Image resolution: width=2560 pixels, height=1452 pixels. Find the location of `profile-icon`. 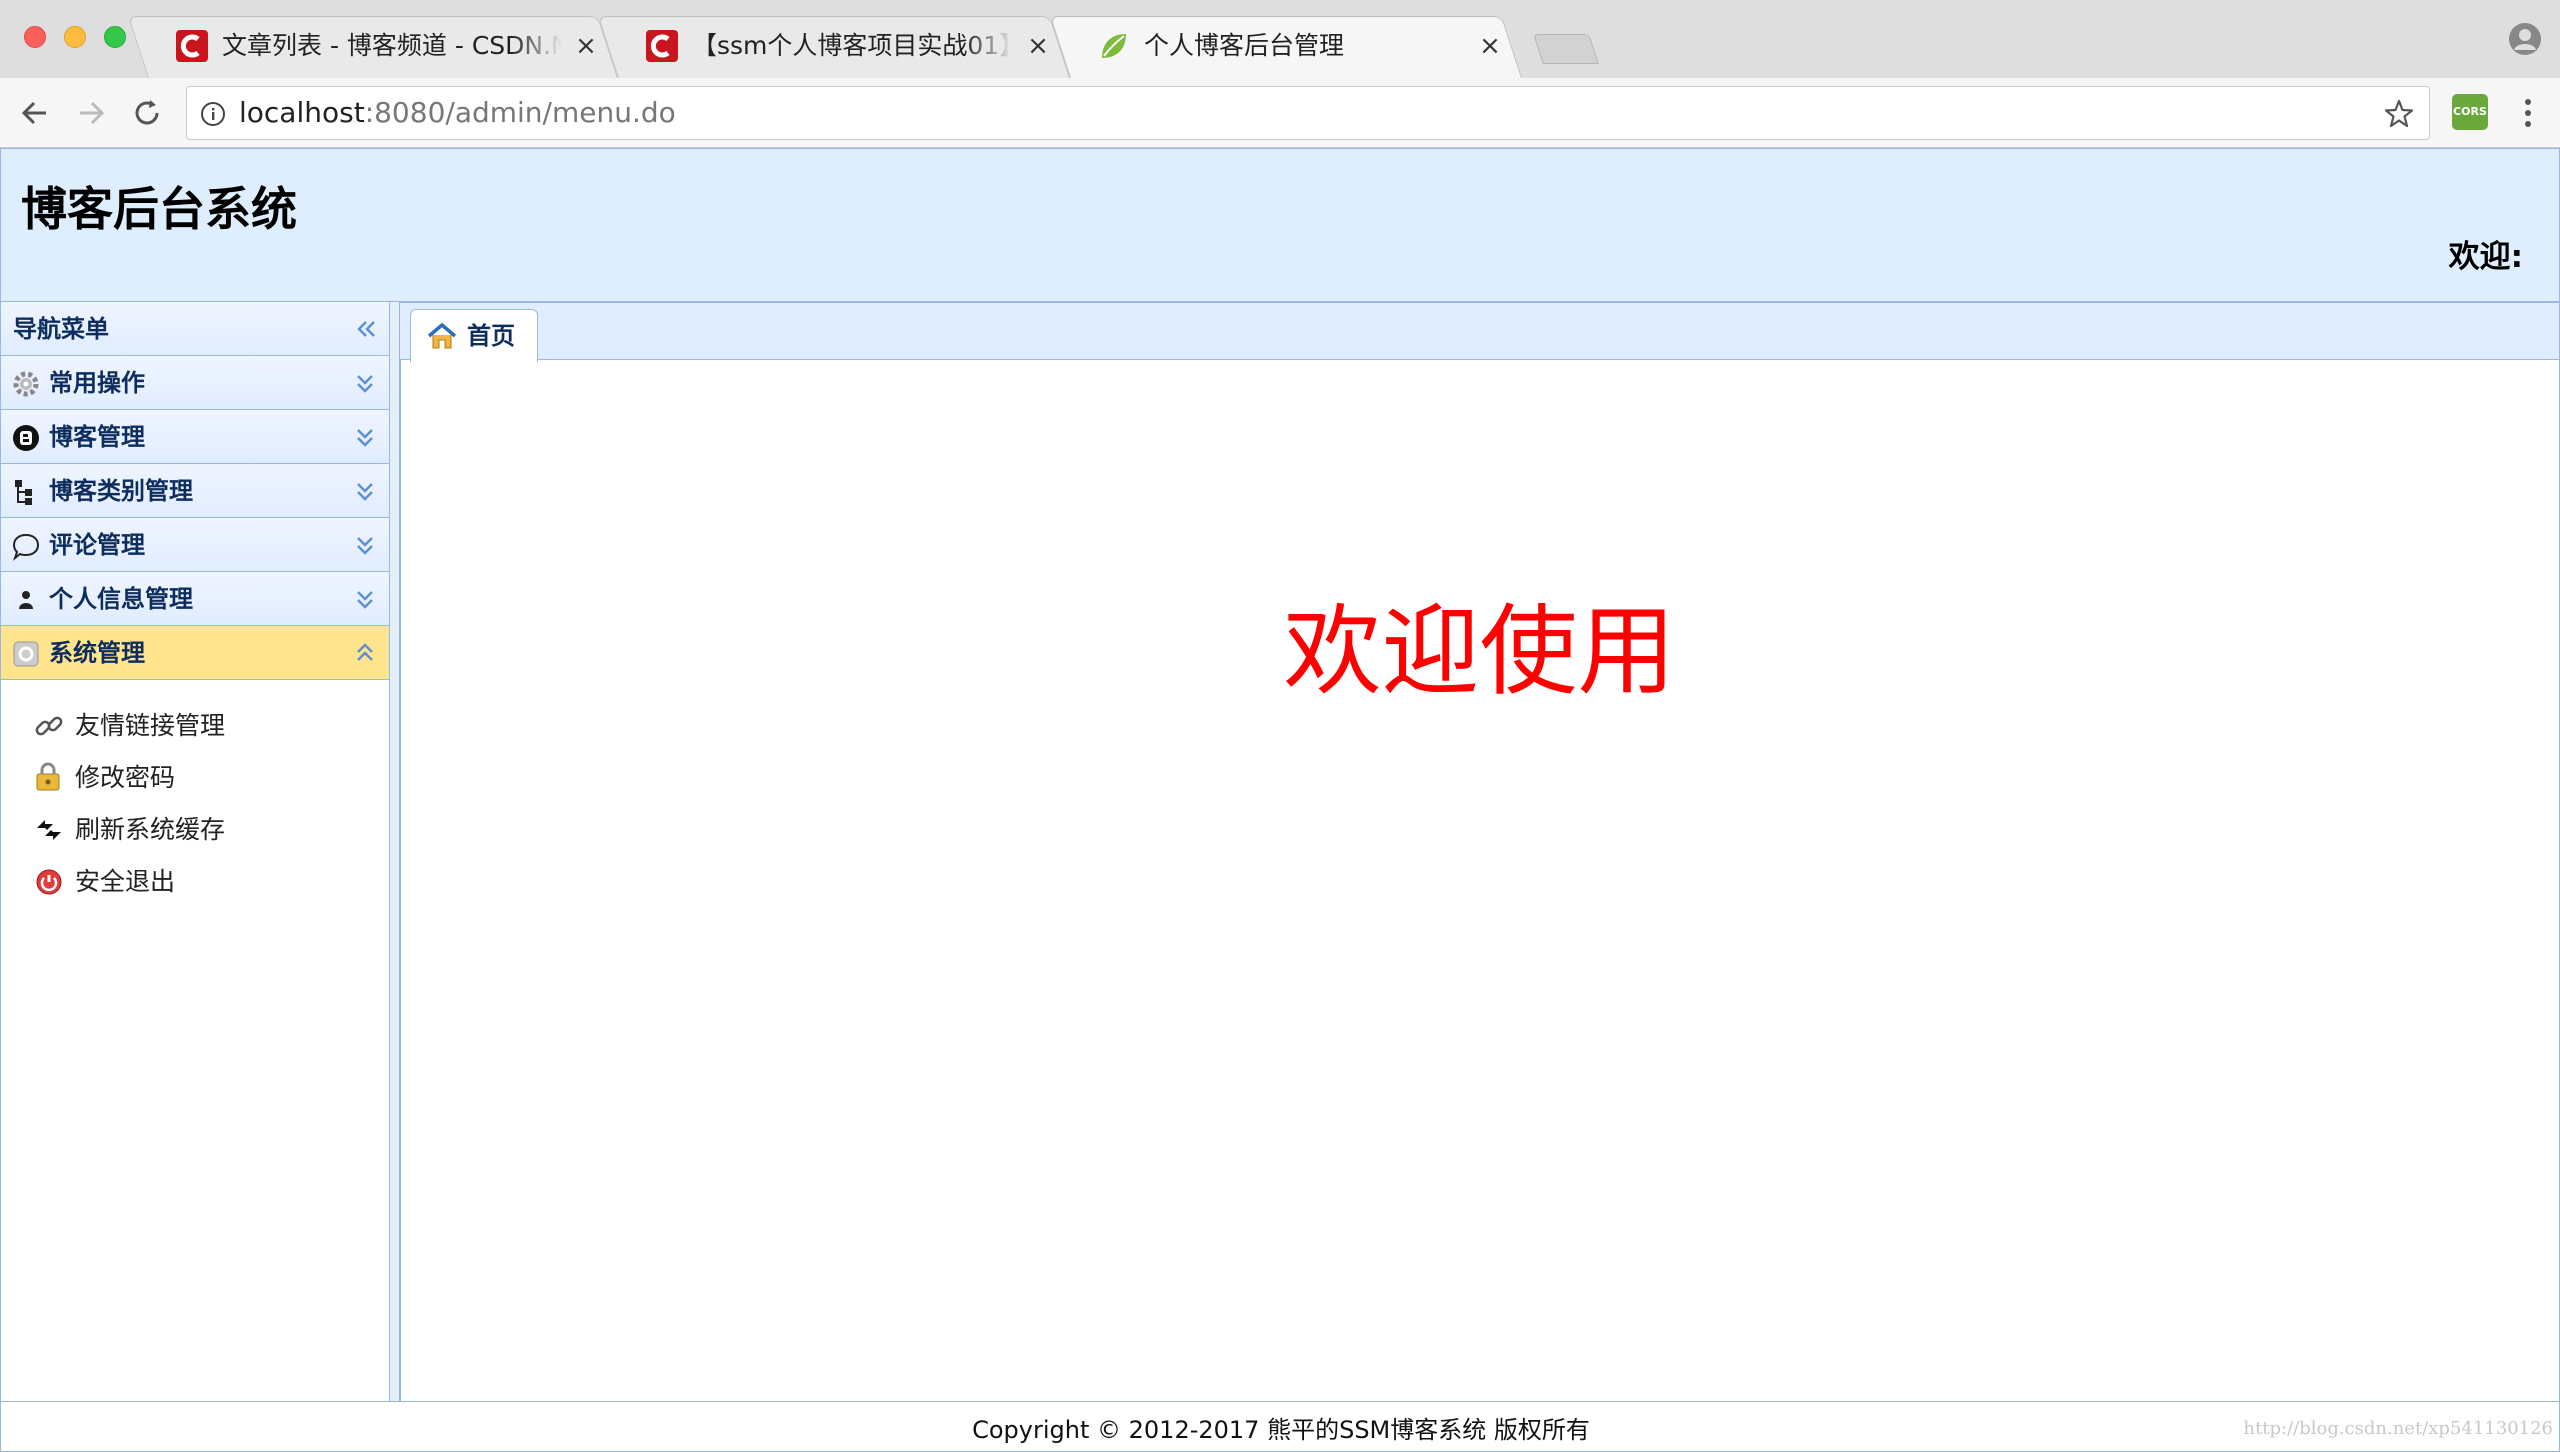

profile-icon is located at coordinates (2525, 39).